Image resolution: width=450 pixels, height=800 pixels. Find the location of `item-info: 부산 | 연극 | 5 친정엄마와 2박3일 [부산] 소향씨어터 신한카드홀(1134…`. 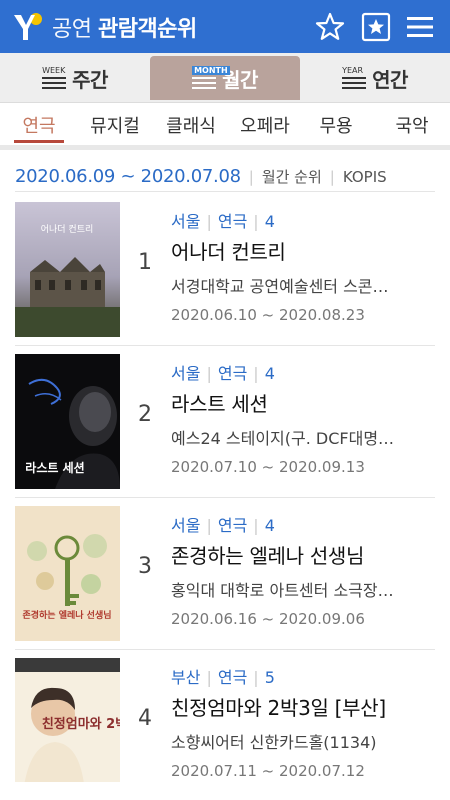

item-info: 부산 | 연극 | 5 친정엄마와 2박3일 [부산] 소향씨어터 신한카드홀(1134… is located at coordinates (303, 722).